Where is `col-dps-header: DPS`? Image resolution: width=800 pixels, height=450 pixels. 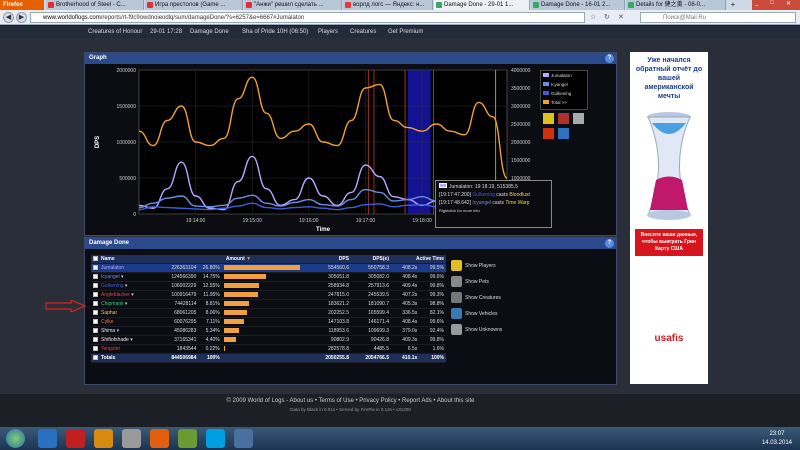 col-dps-header: DPS is located at coordinates (331, 259).